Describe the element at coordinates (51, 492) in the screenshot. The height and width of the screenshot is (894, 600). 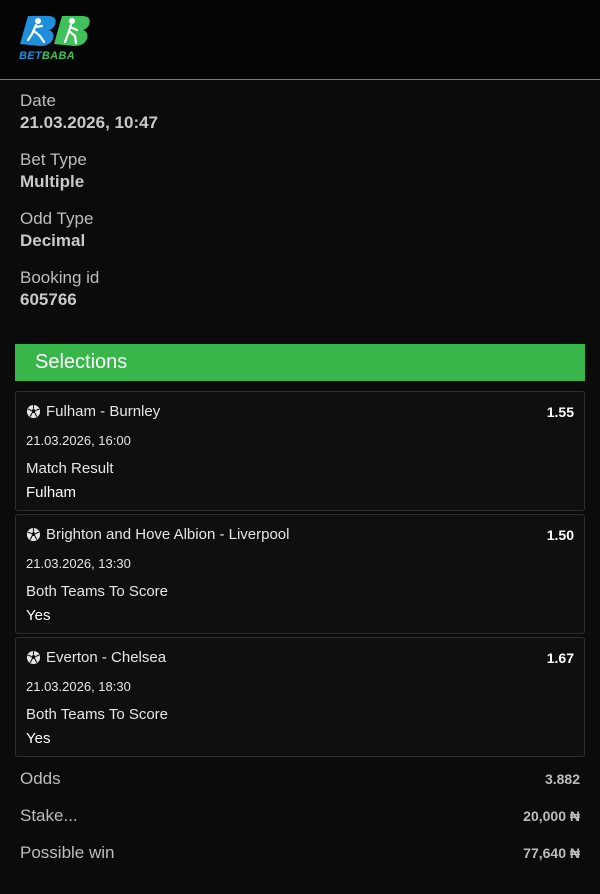
I see `selection-pick: Fulham` at that location.